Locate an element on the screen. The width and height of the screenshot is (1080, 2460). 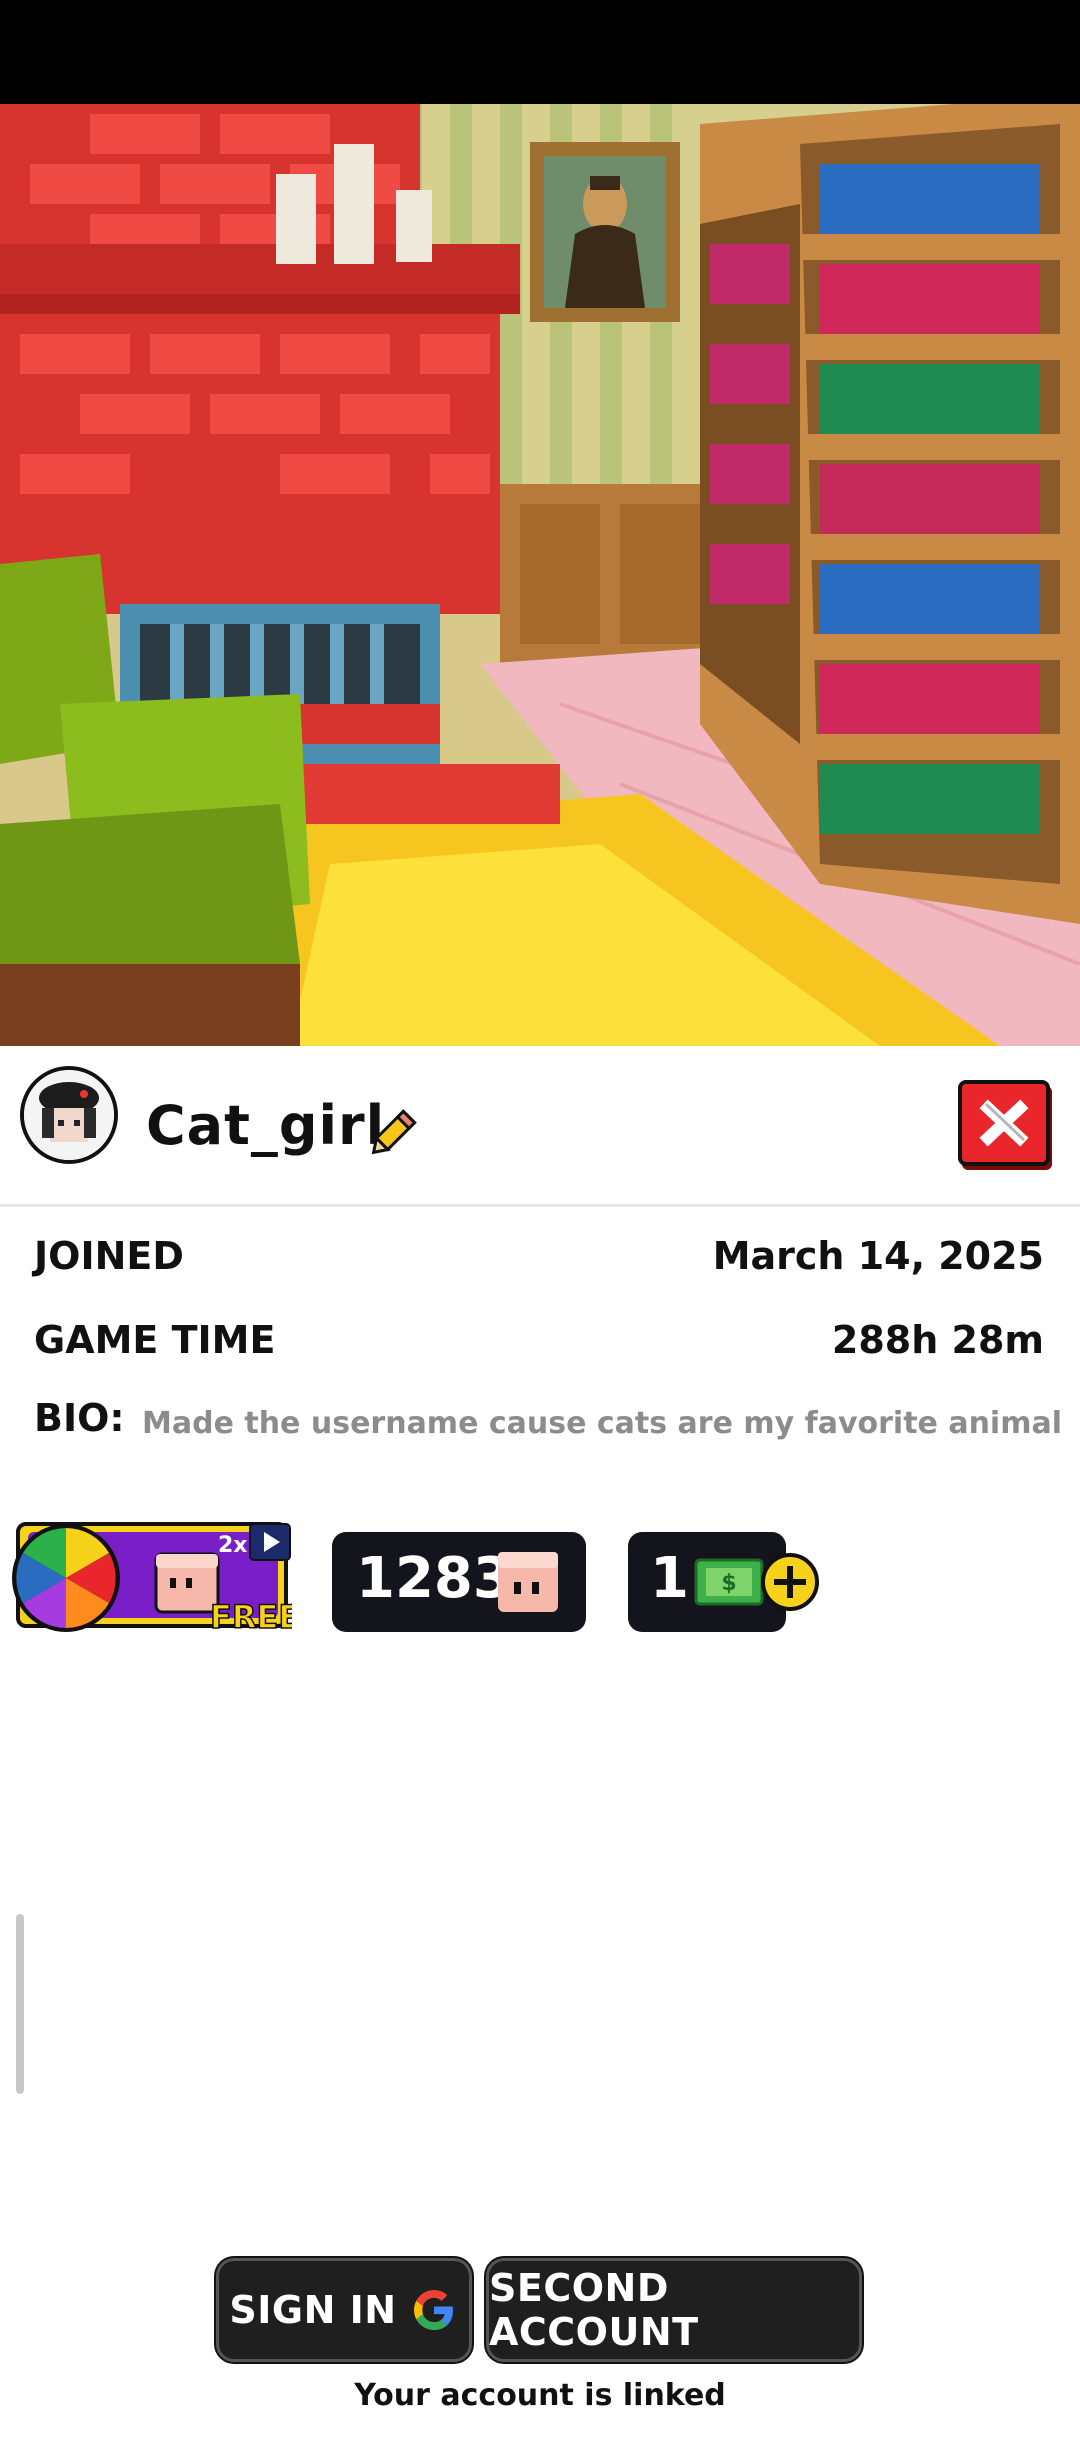
close-icon is located at coordinates (1005, 1125).